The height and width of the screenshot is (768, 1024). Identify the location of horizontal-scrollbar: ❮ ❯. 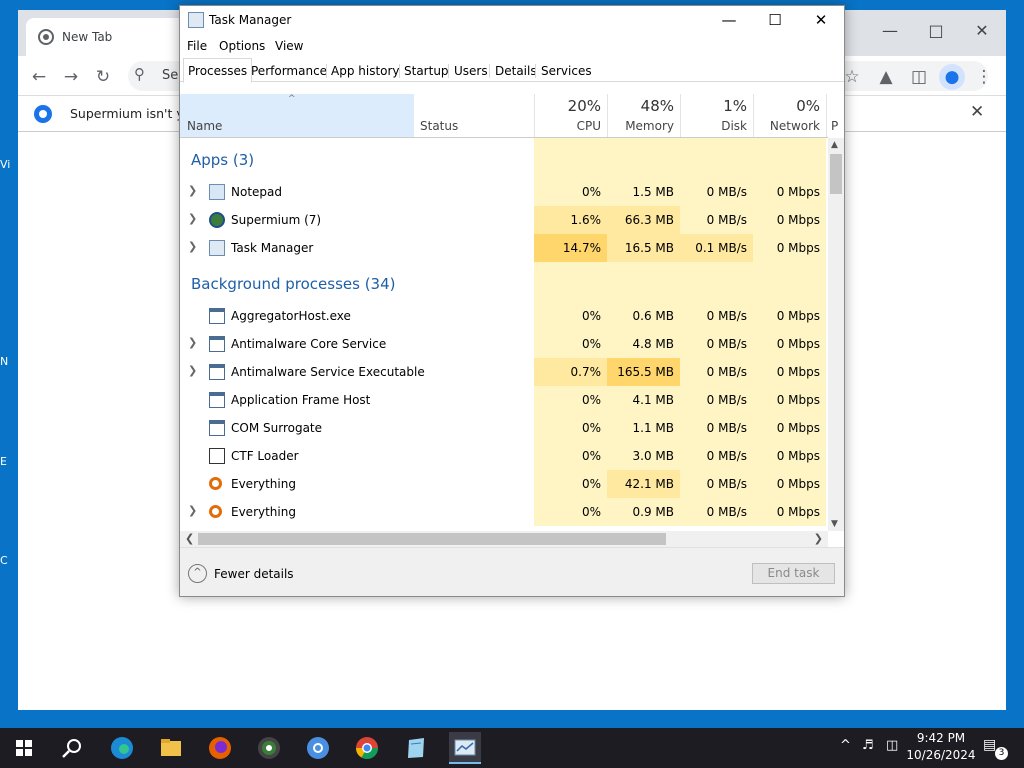
(504, 539).